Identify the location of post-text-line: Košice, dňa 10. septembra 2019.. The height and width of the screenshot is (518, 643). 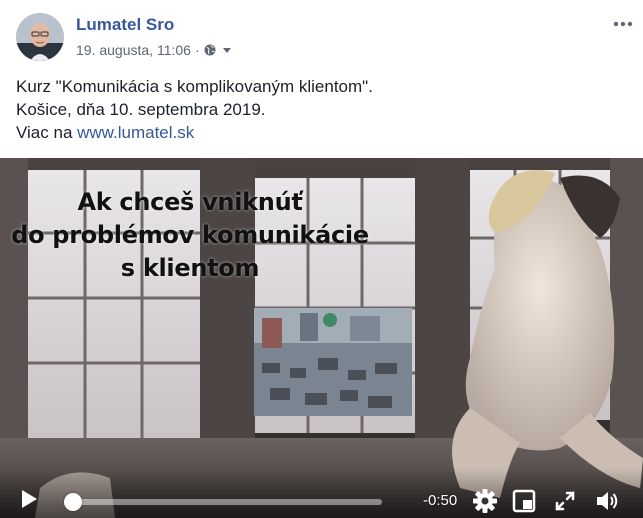
(141, 109).